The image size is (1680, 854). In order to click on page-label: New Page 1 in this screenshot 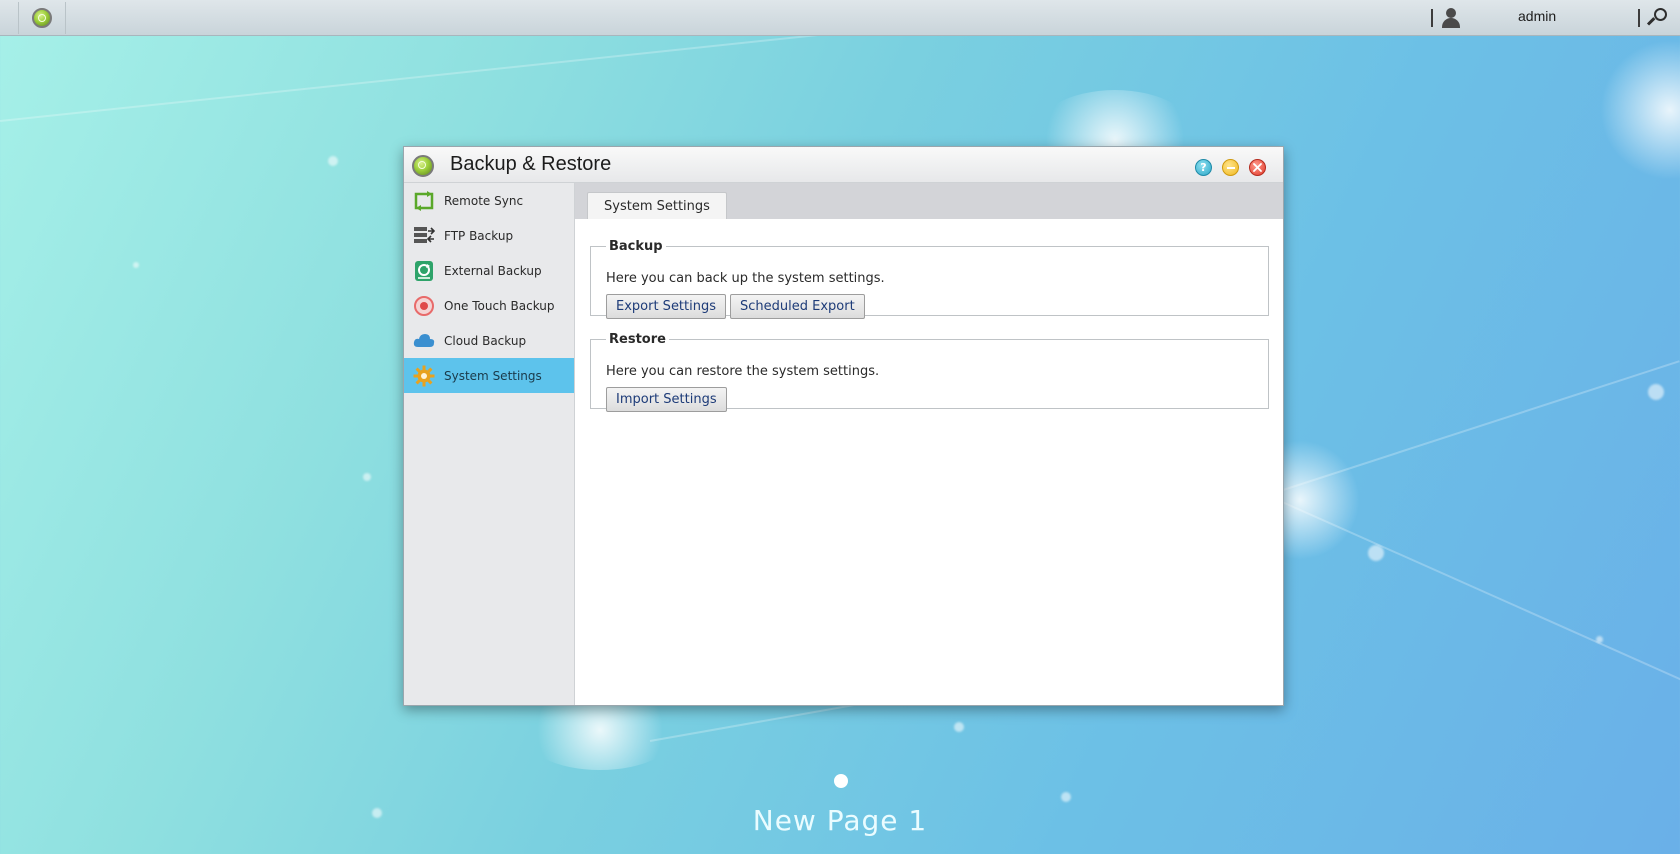, I will do `click(840, 820)`.